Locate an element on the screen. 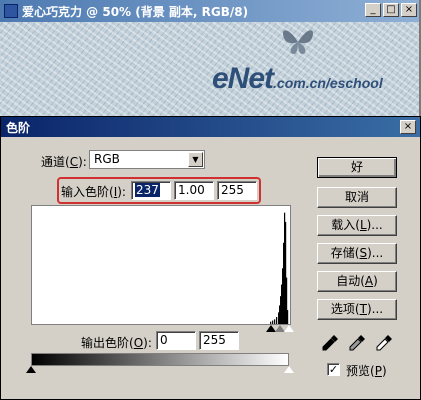 The width and height of the screenshot is (421, 400). auto-button: 自动(A) is located at coordinates (357, 281).